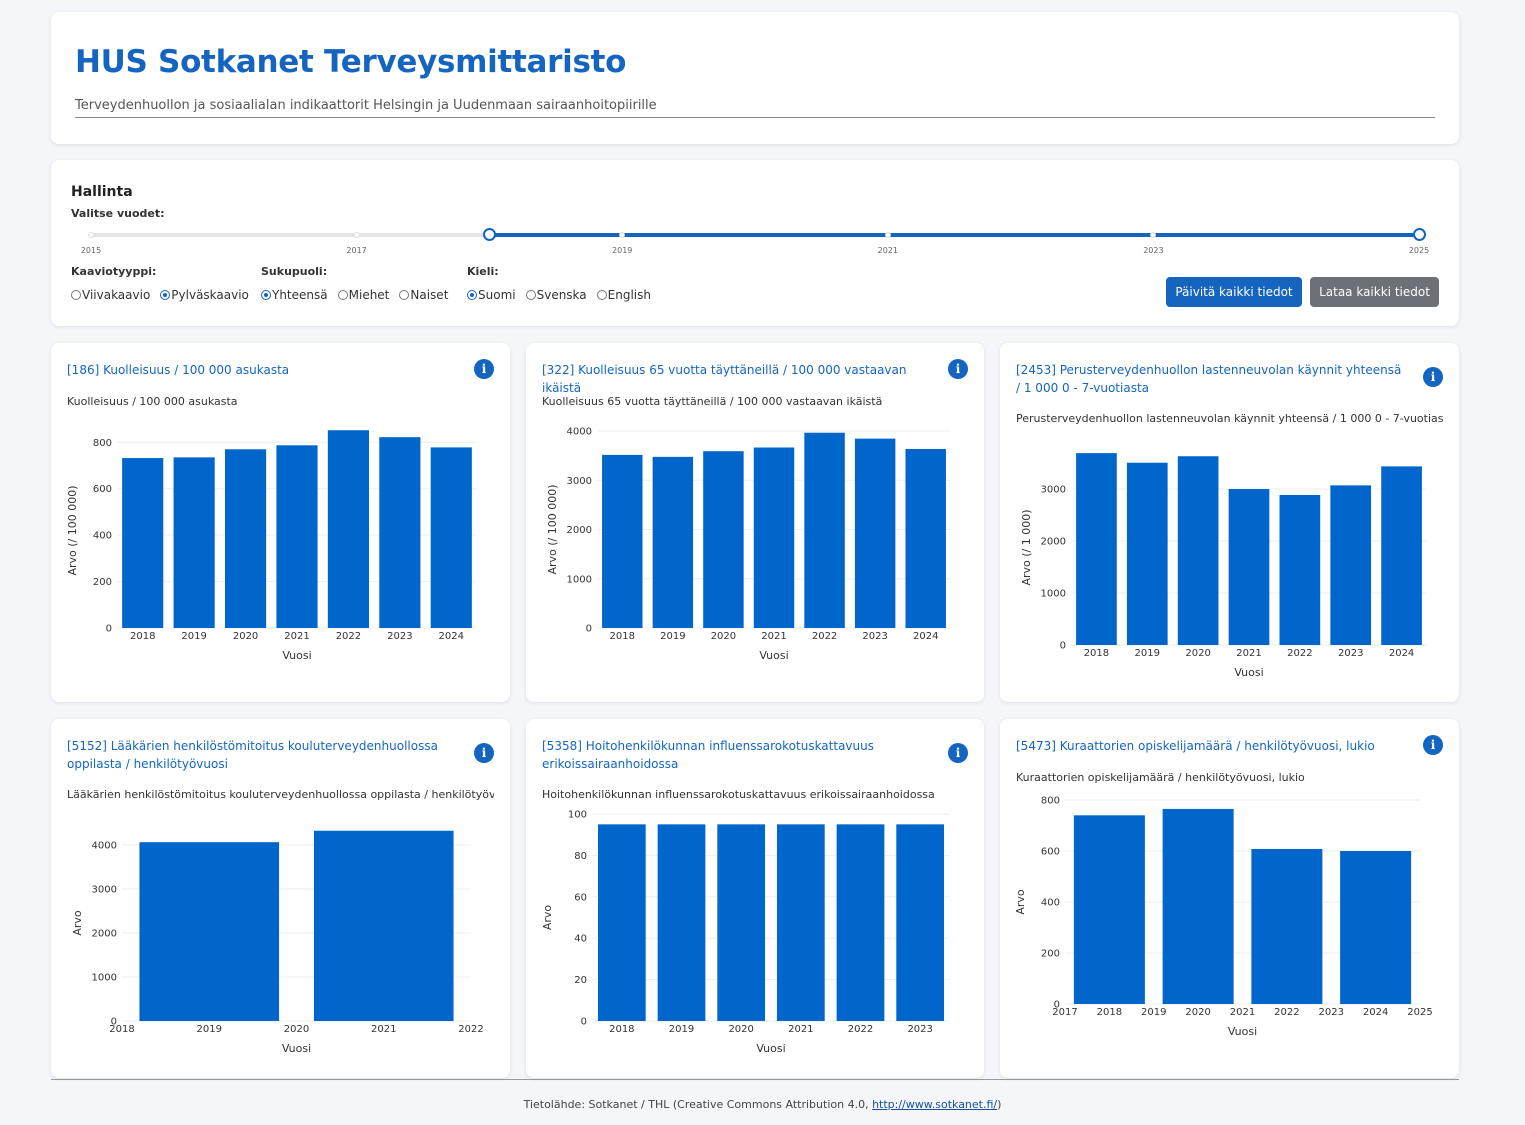 This screenshot has width=1525, height=1125. Describe the element at coordinates (116, 295) in the screenshot. I see `radio-label: Viivakaavio` at that location.